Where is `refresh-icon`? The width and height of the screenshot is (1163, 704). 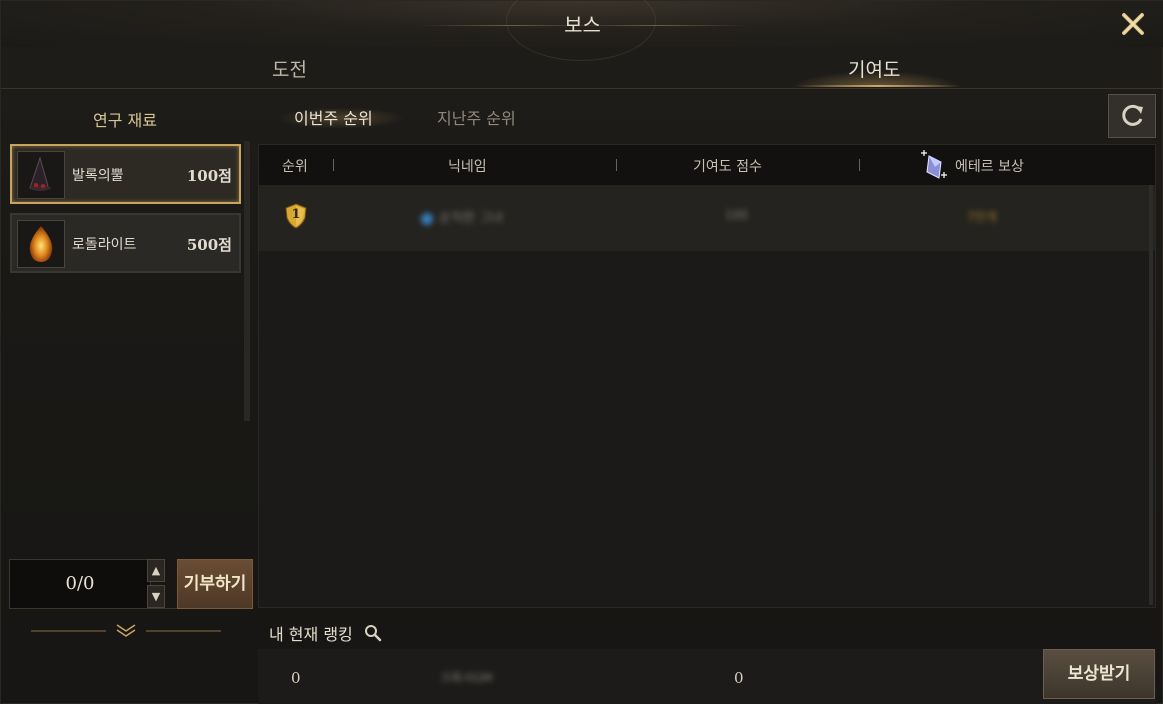 refresh-icon is located at coordinates (1132, 115).